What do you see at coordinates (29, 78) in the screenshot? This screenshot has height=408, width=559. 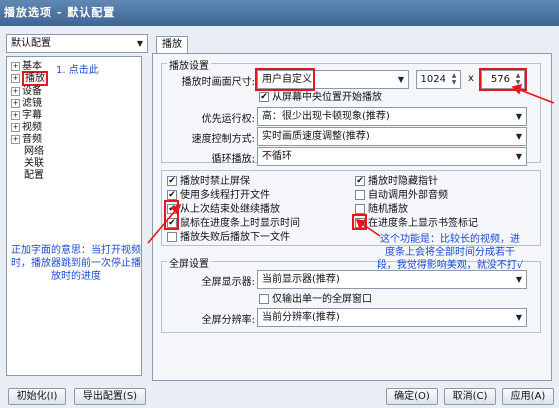 I see `tree-item-playback: + 播放` at bounding box center [29, 78].